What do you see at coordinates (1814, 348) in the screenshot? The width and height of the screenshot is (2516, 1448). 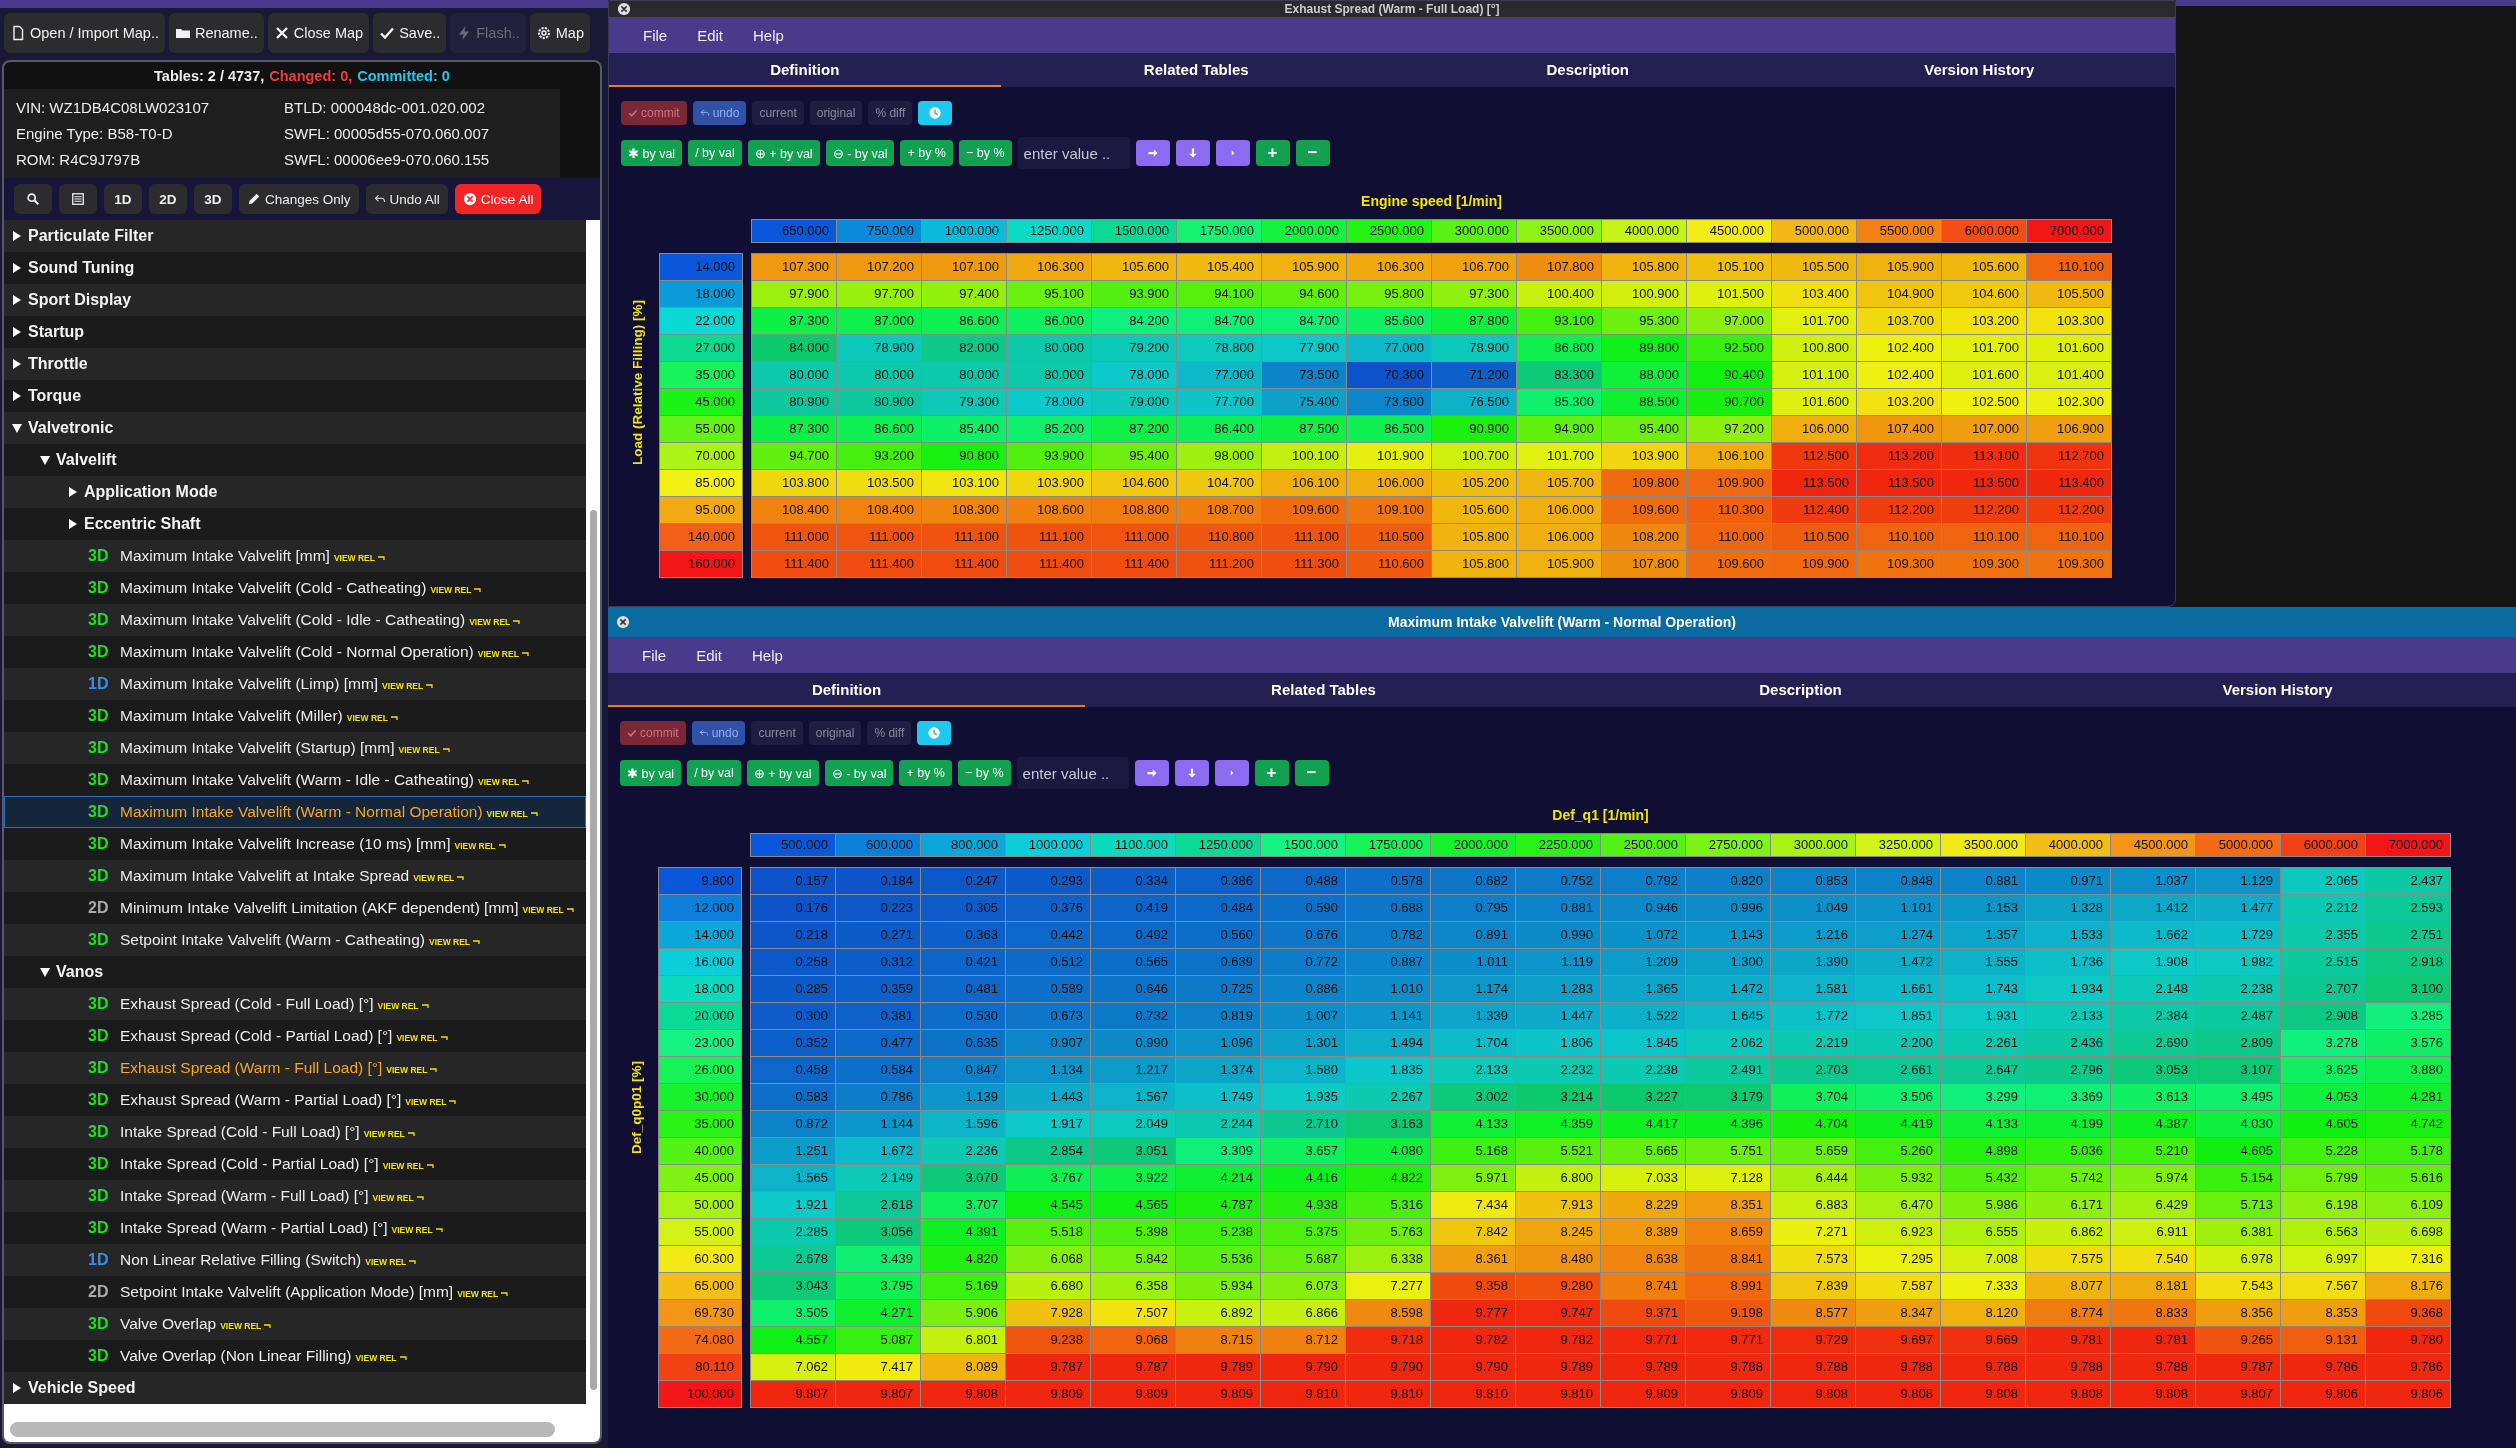 I see `table-cell: 100.800` at bounding box center [1814, 348].